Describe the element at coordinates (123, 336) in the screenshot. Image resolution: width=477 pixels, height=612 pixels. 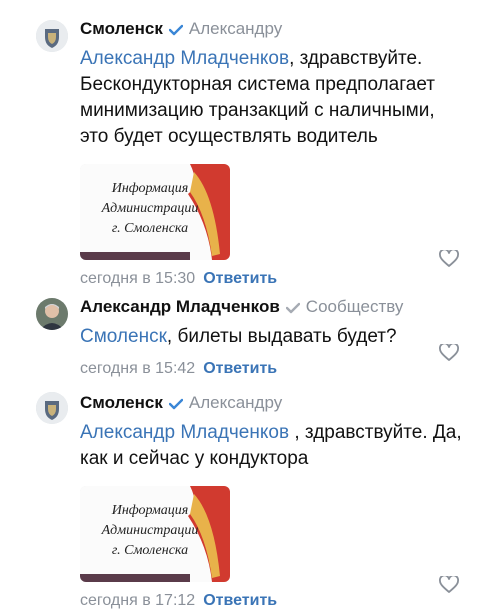
I see `mention-link: Смоленск` at that location.